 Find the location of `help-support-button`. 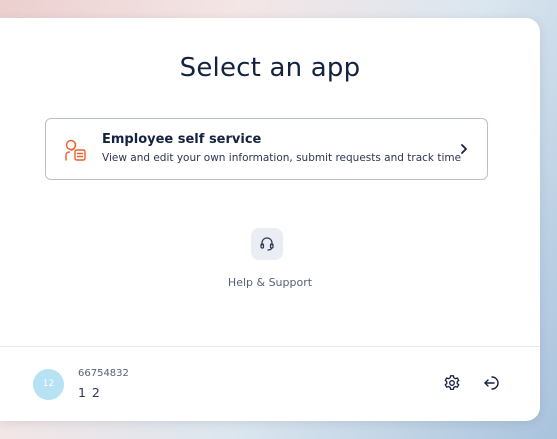

help-support-button is located at coordinates (267, 244).